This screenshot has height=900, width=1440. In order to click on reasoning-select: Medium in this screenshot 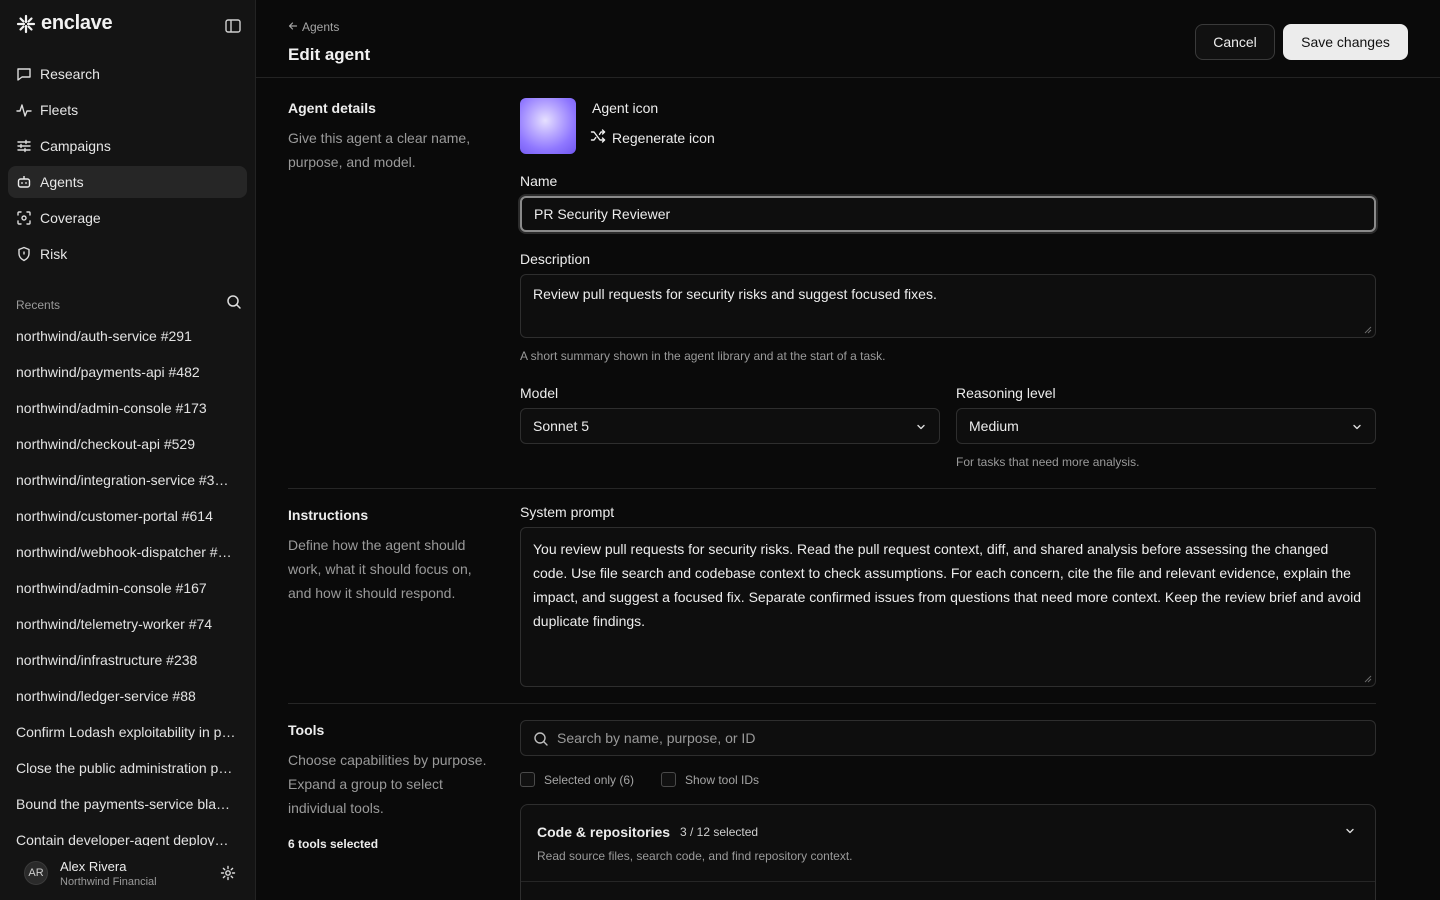, I will do `click(1166, 426)`.